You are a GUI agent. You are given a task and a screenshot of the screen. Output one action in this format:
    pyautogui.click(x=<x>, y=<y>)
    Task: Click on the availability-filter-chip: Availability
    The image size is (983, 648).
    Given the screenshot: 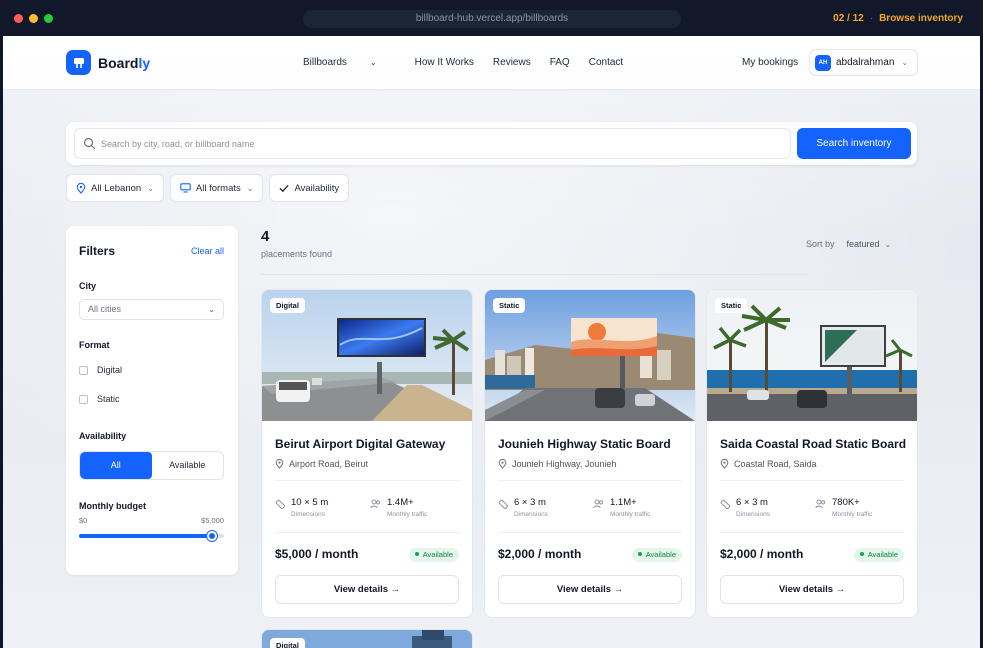 What is the action you would take?
    pyautogui.click(x=309, y=188)
    